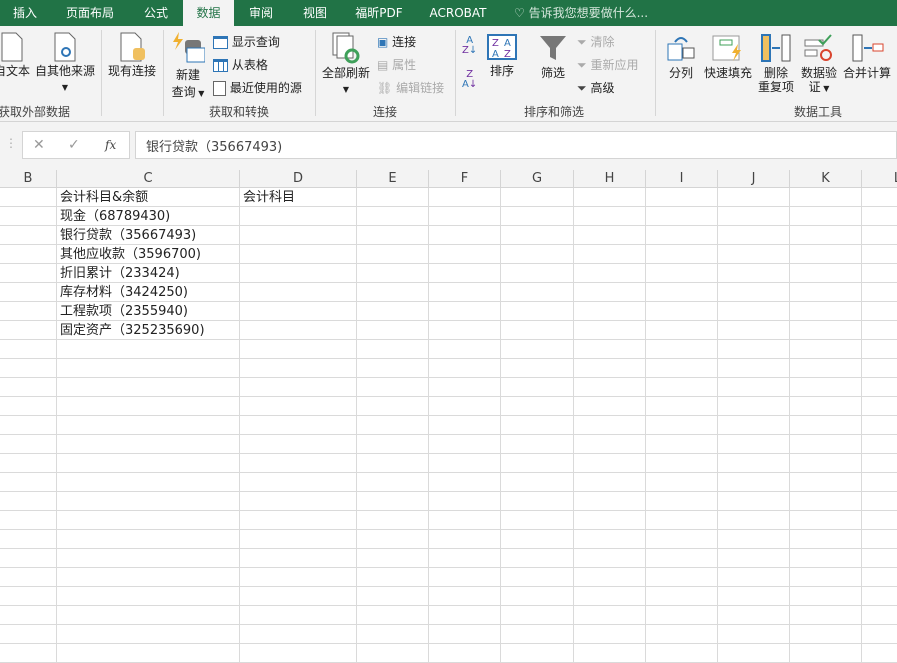 Image resolution: width=897 pixels, height=663 pixels. Describe the element at coordinates (682, 235) in the screenshot. I see `cell-i3` at that location.